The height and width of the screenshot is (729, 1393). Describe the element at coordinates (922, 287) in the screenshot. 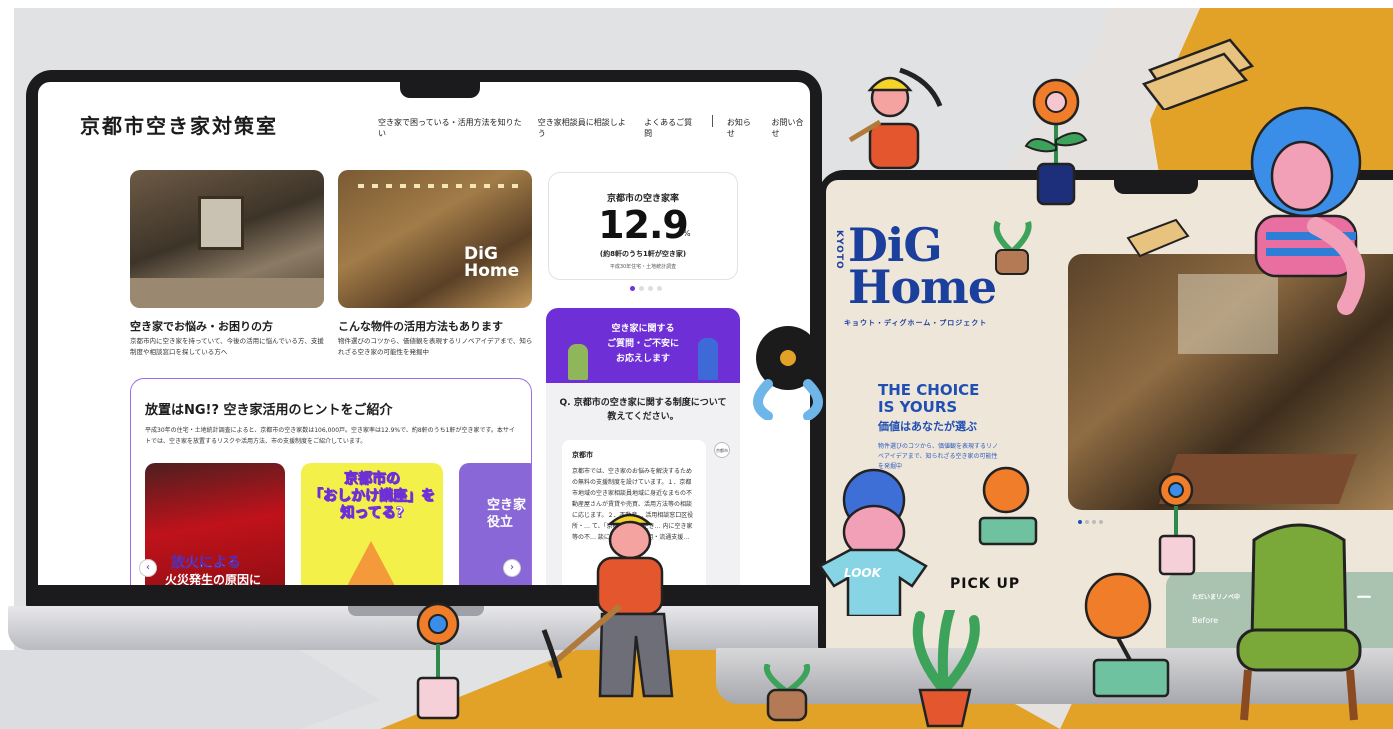

I see `logo-line: Home` at that location.